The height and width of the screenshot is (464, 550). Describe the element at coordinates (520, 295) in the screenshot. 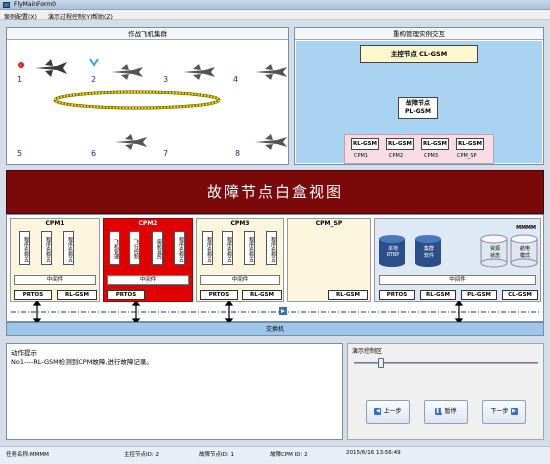

I see `cl-gsm-box: CL-GSM` at that location.